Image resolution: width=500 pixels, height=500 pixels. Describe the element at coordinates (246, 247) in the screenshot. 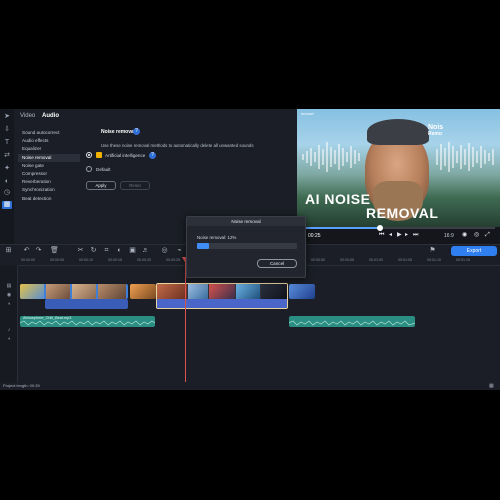

I see `noise-removal-dialog: Noise removal Noise removal: 12% Cancel` at that location.